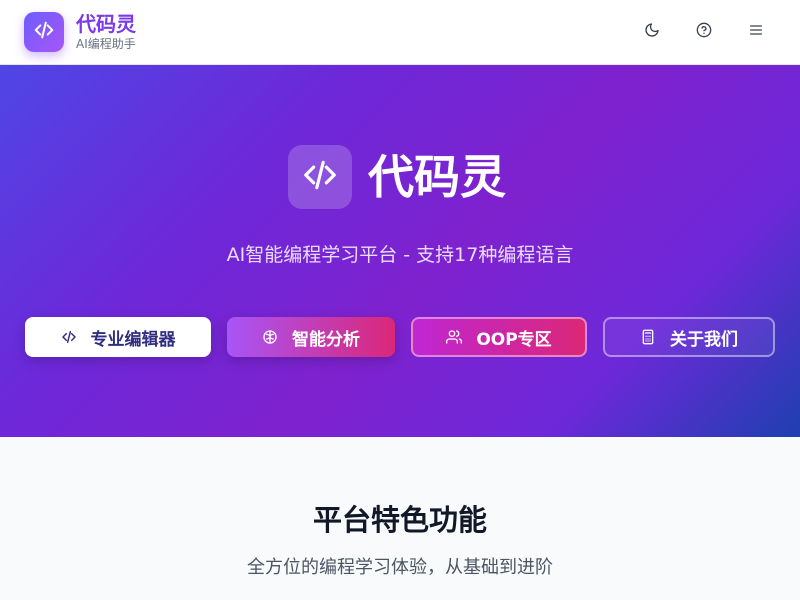  I want to click on moon-icon, so click(652, 32).